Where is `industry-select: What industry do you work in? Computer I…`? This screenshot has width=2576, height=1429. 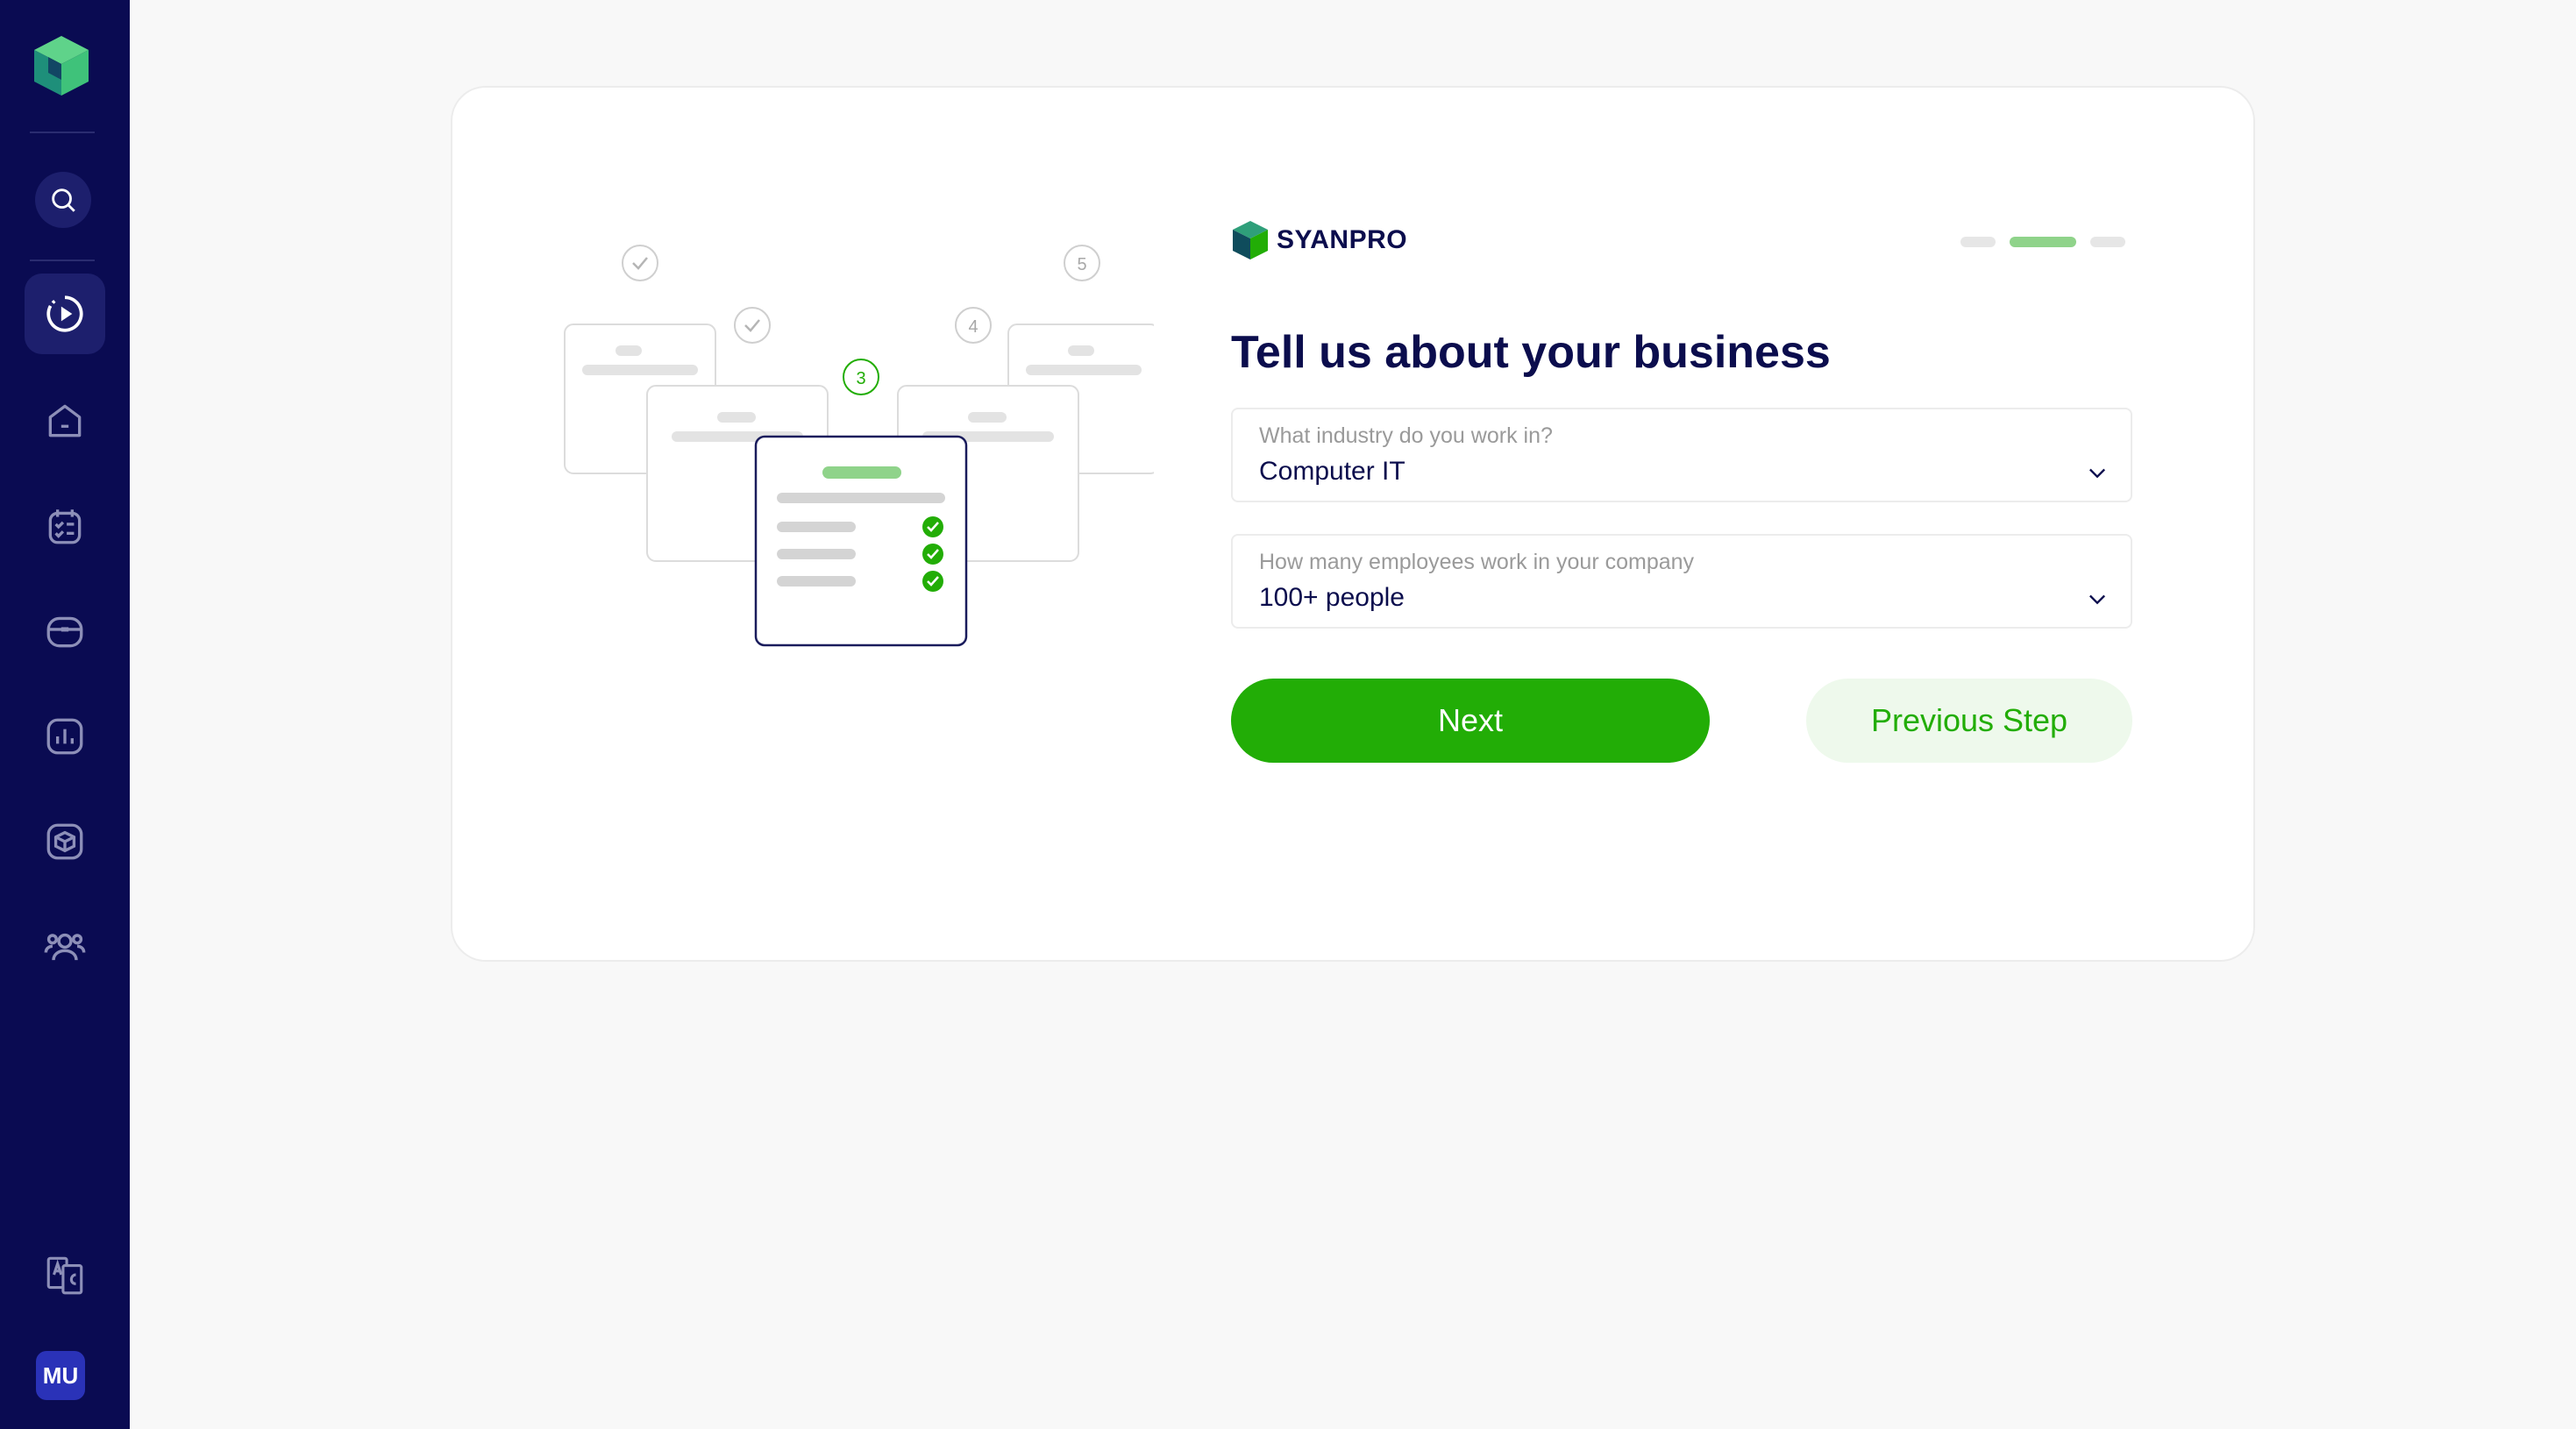
industry-select: What industry do you work in? Computer I… is located at coordinates (1681, 455).